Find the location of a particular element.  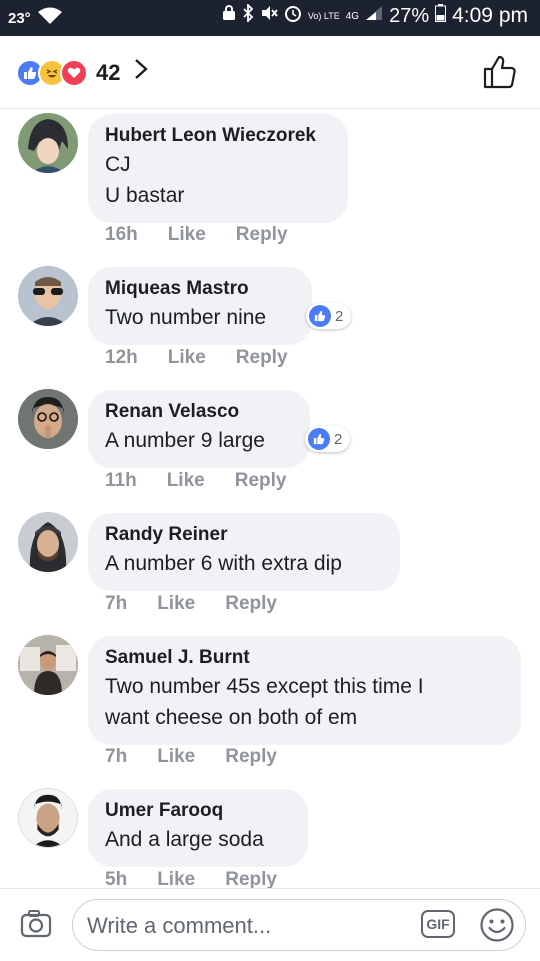

comment-text: A number 9 large is located at coordinates (185, 440).